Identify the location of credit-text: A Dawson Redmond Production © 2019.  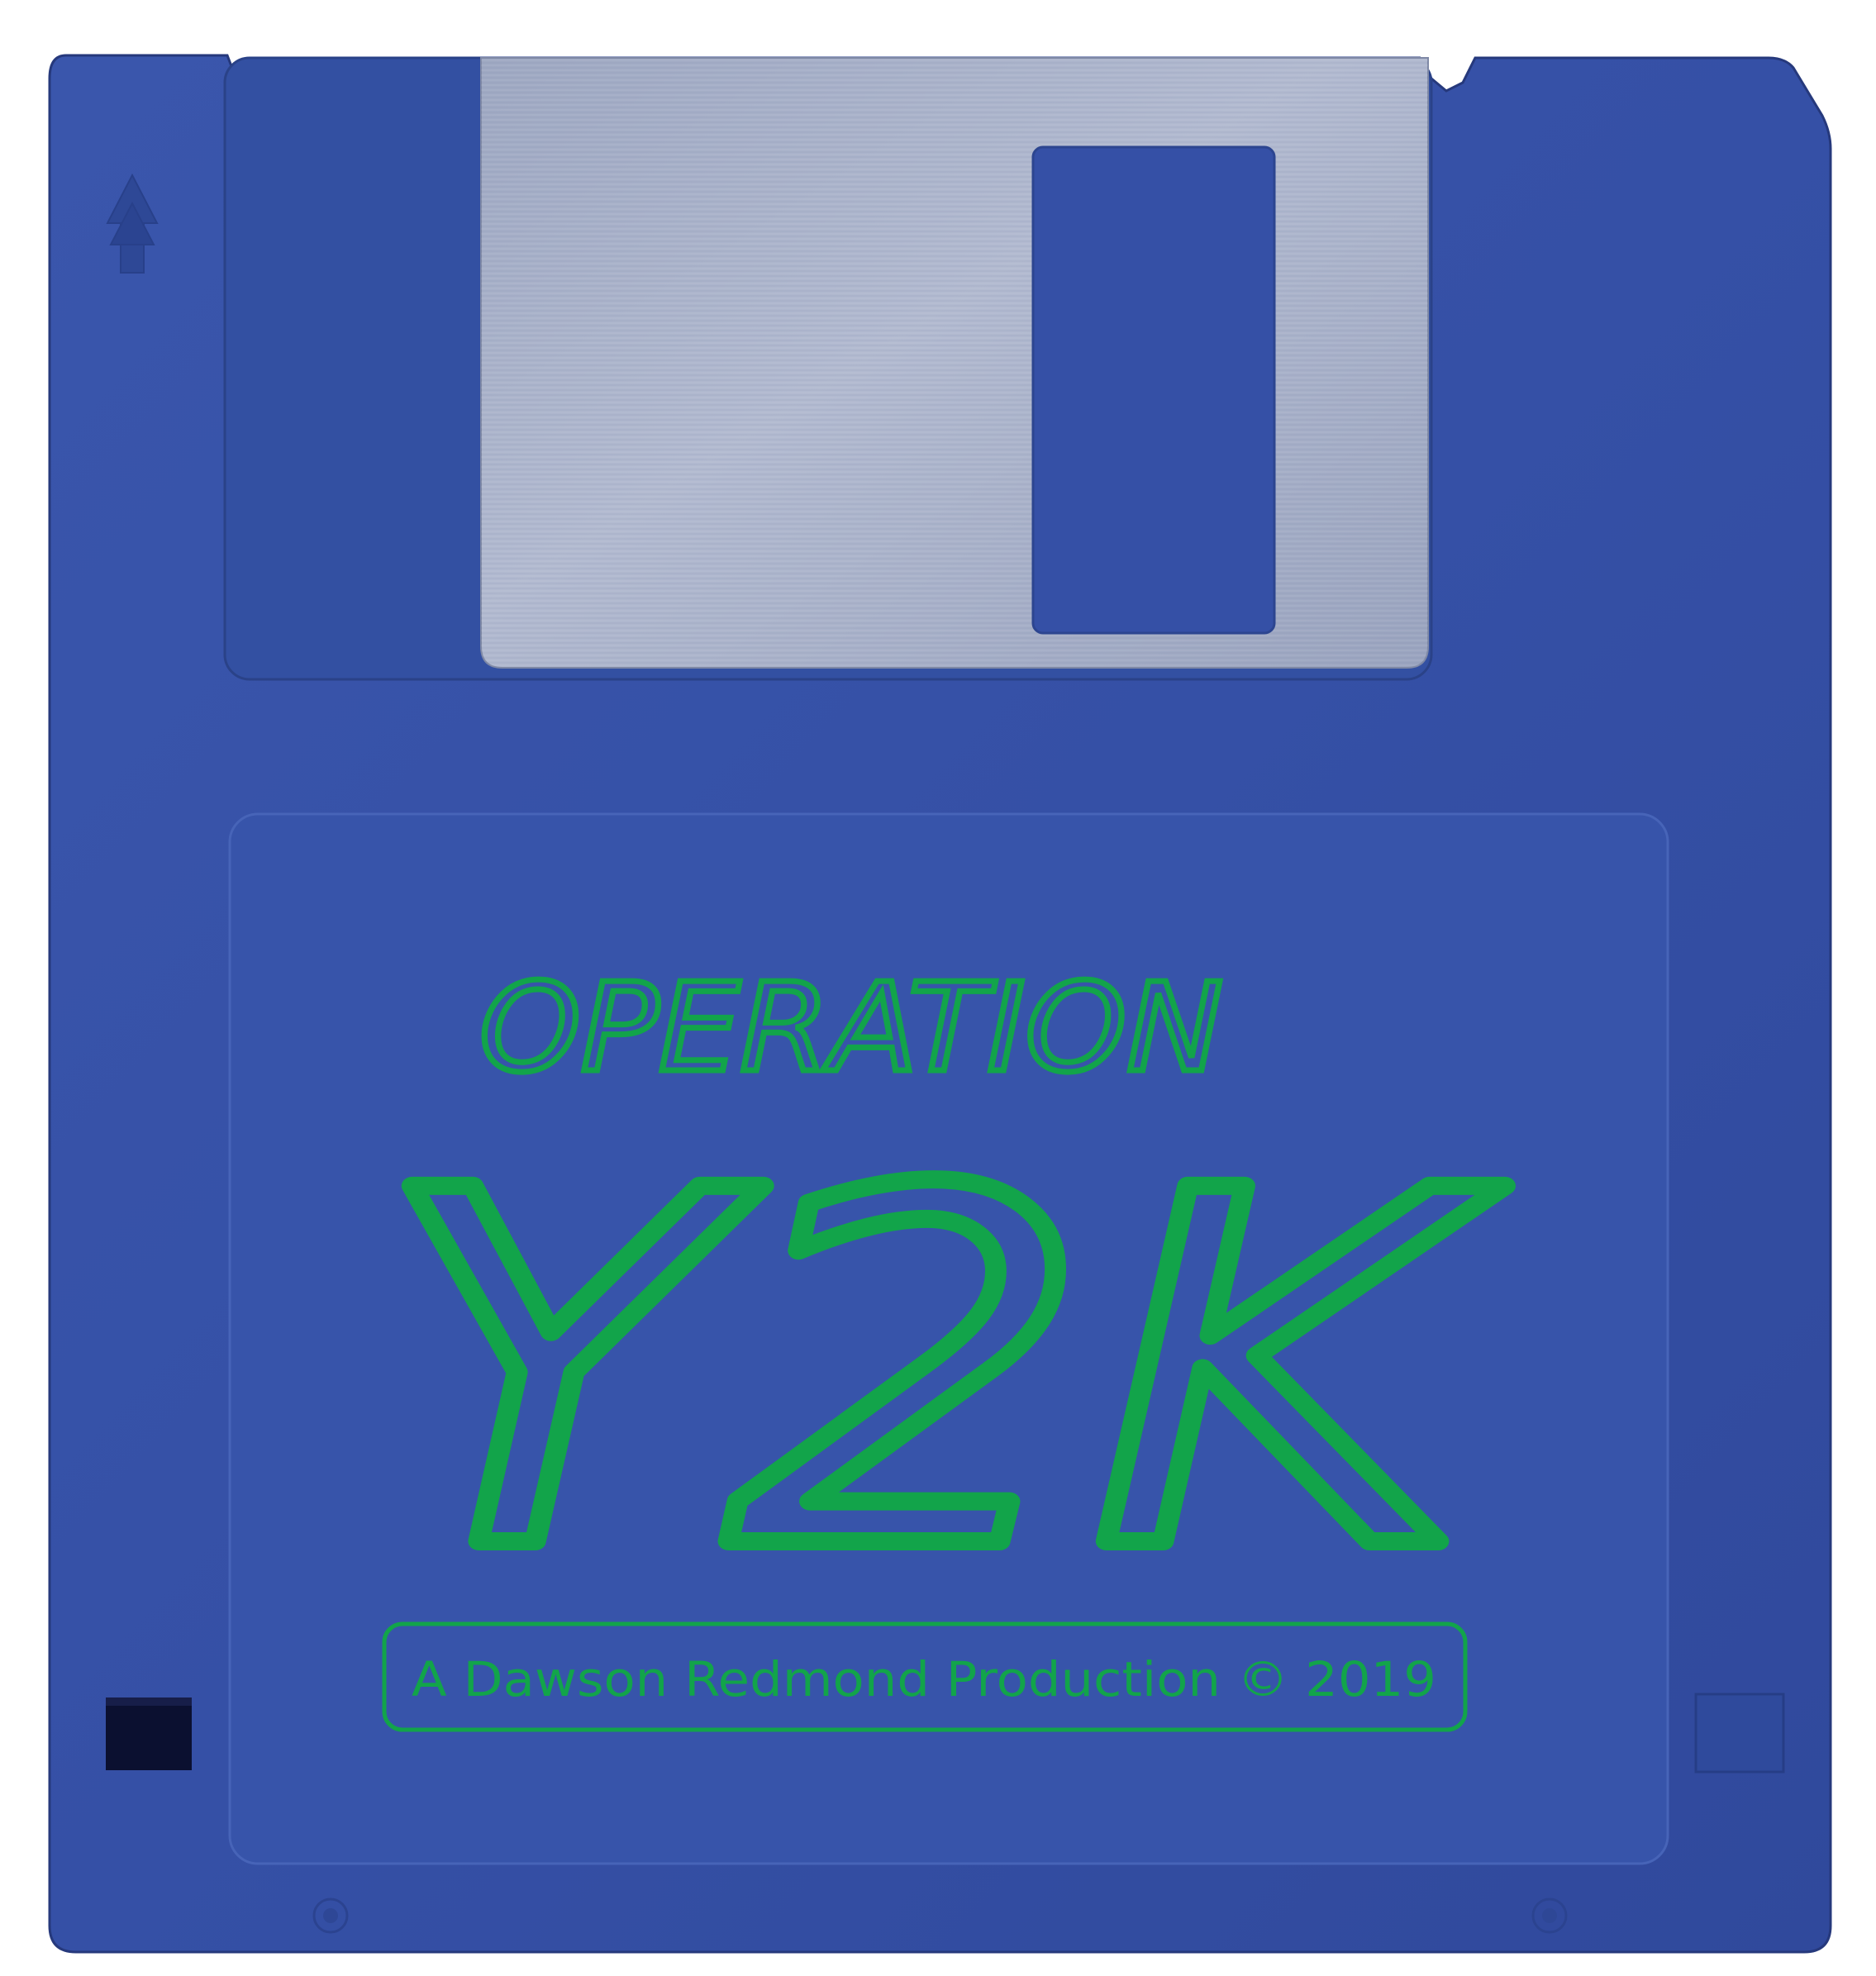
(924, 1679).